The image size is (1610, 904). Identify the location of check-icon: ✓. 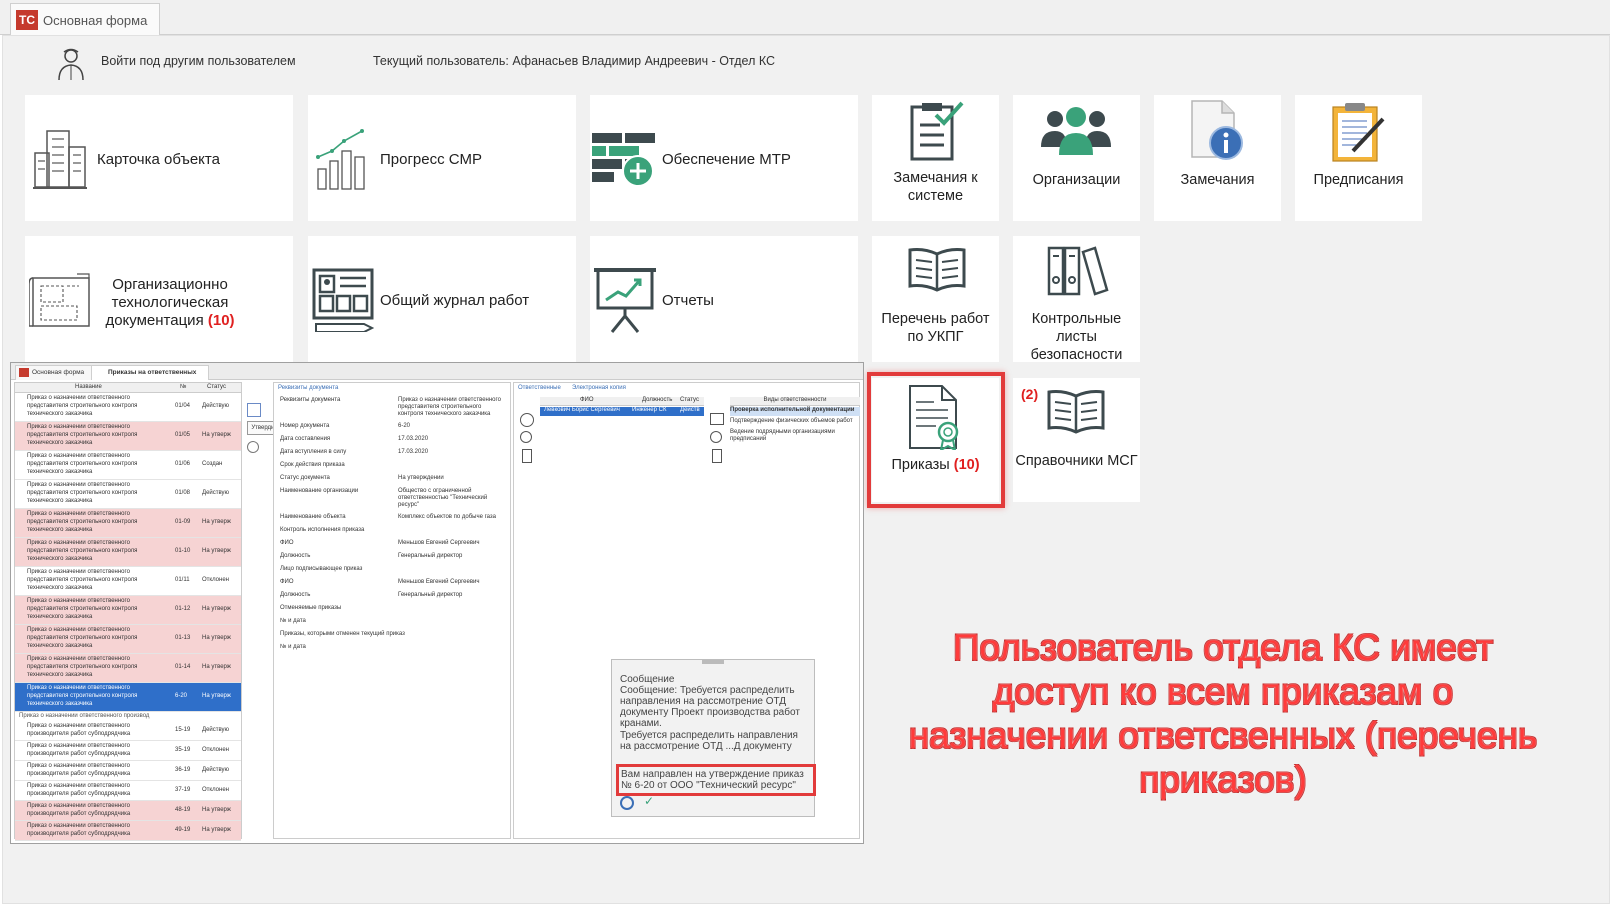
(649, 801).